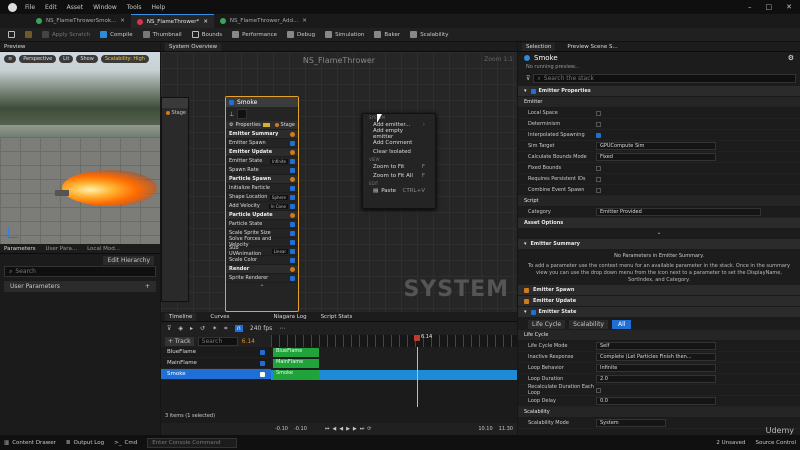 This screenshot has width=800, height=450. What do you see at coordinates (399, 175) in the screenshot?
I see `menu-zoom-to-fit-all: Zoom to Fit All F` at bounding box center [399, 175].